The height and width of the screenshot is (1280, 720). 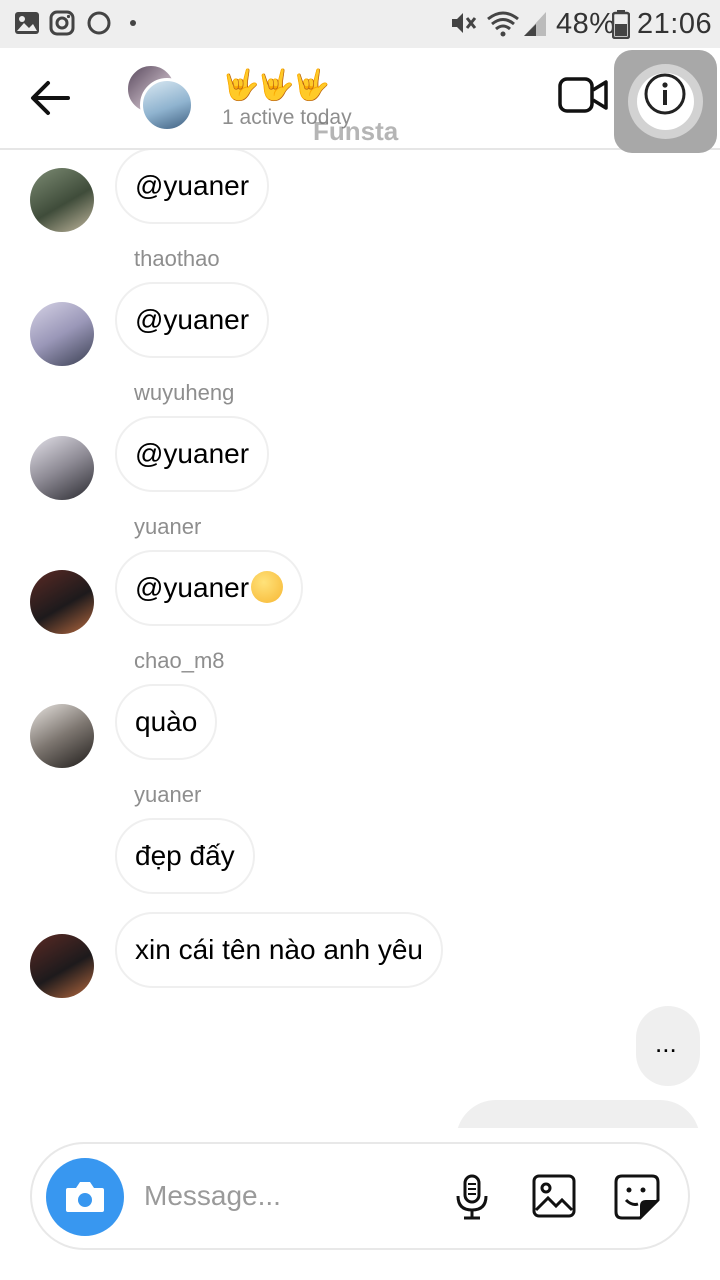 I want to click on status-bar: 48% 21:06, so click(x=360, y=24).